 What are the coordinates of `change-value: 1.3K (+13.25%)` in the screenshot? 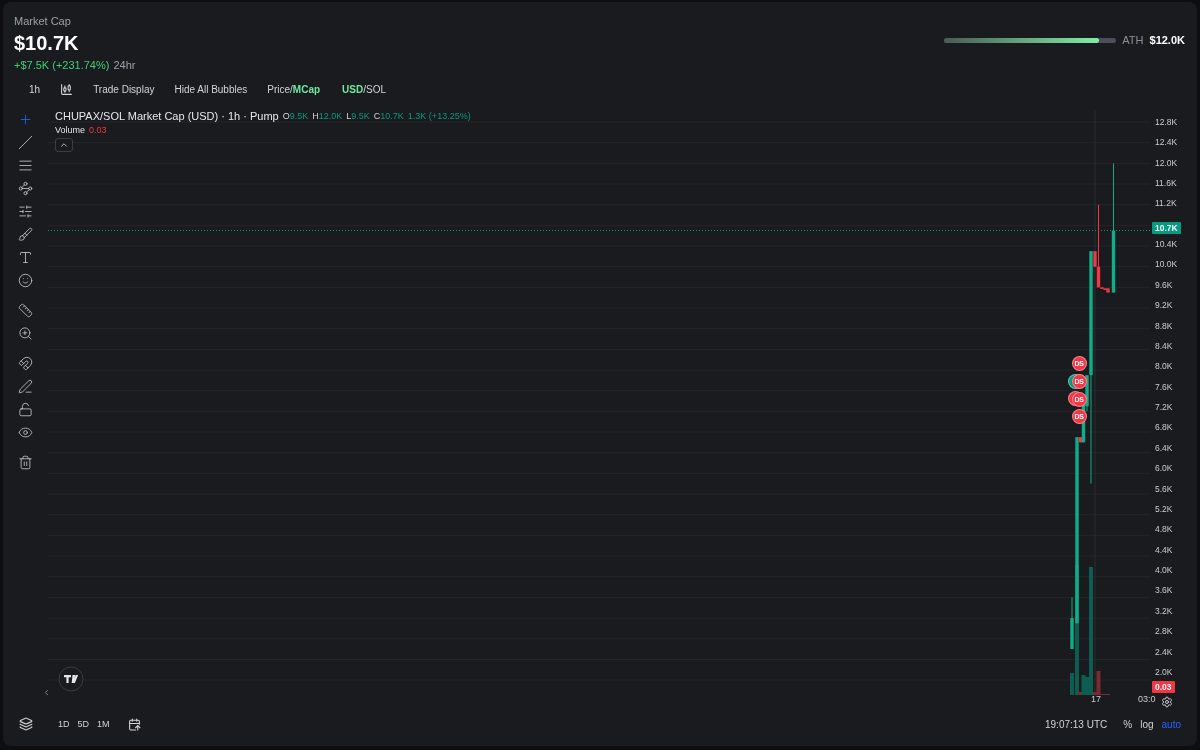 It's located at (439, 116).